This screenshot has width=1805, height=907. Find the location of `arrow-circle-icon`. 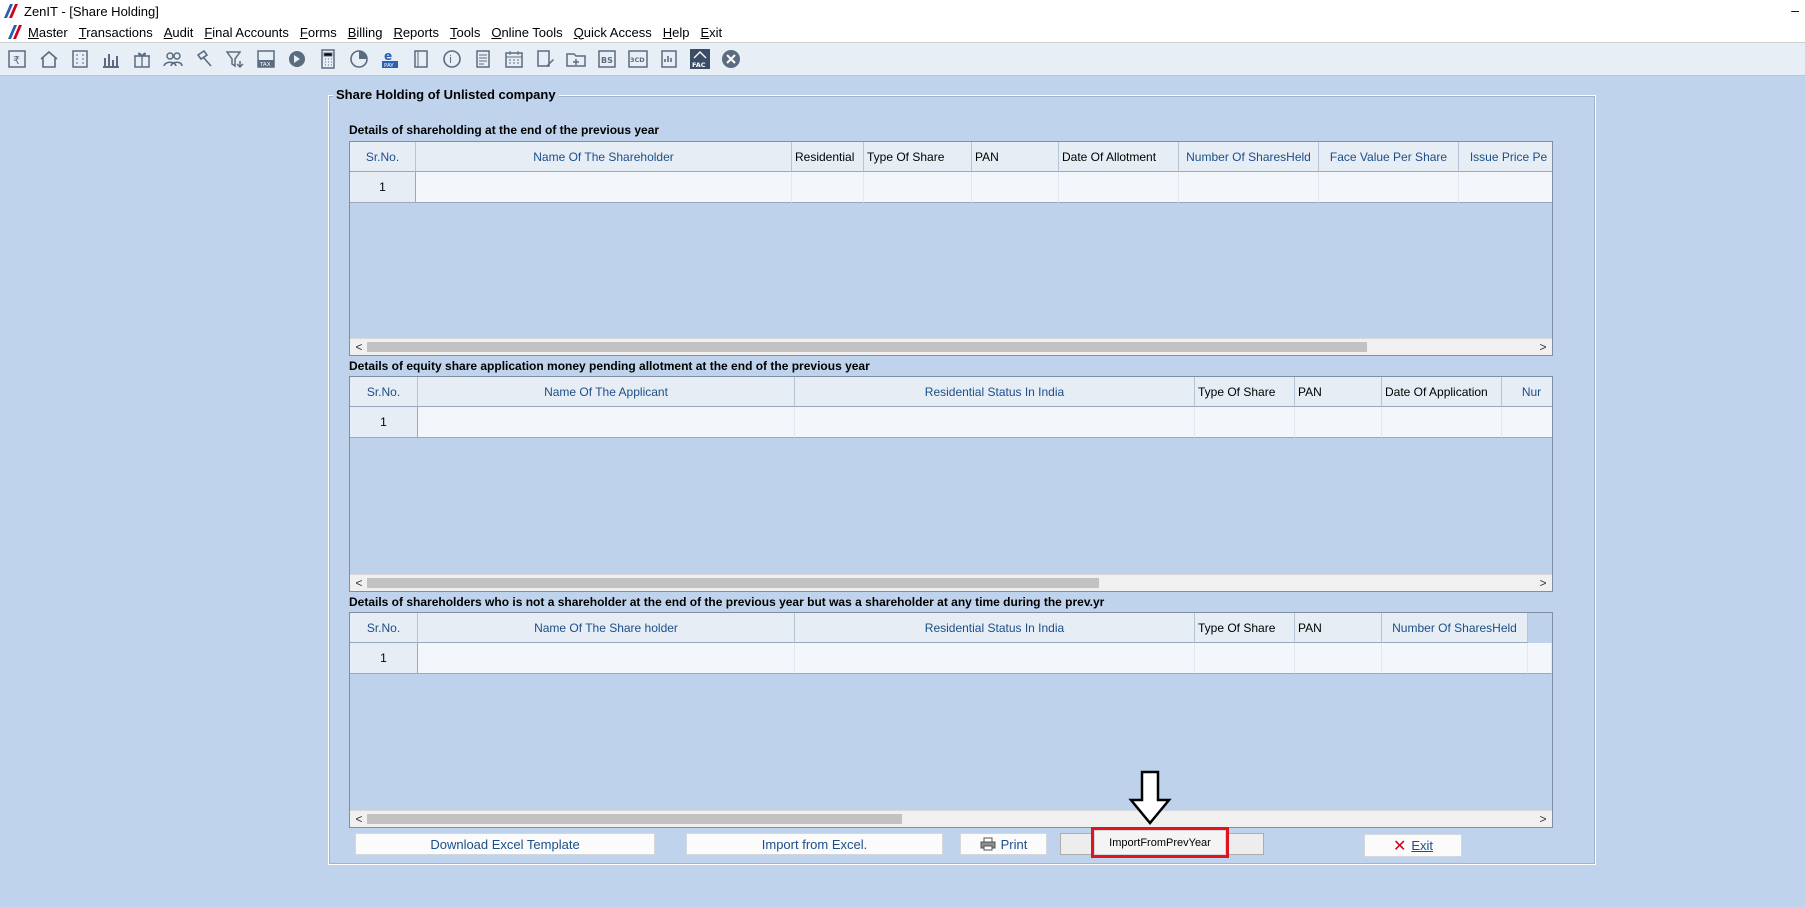

arrow-circle-icon is located at coordinates (297, 59).